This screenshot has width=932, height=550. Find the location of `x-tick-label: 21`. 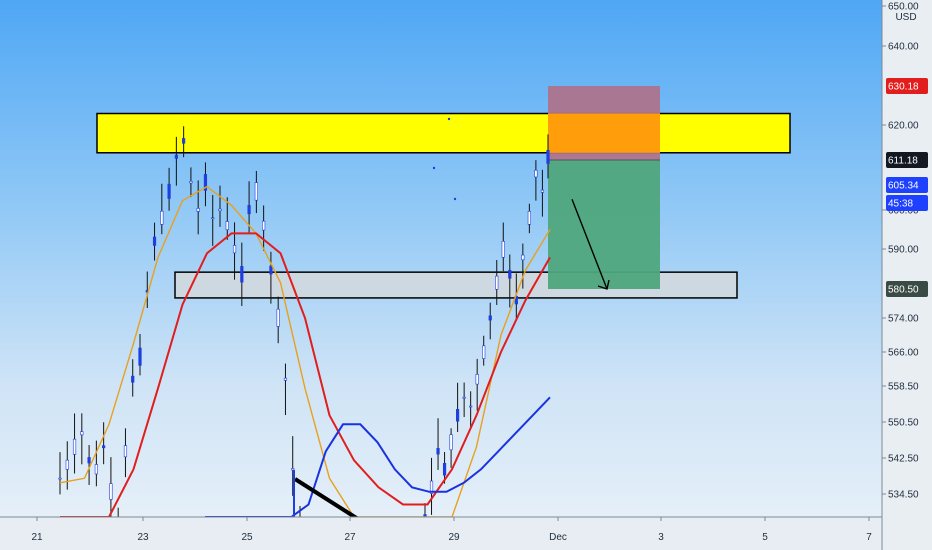

x-tick-label: 21 is located at coordinates (37, 537).